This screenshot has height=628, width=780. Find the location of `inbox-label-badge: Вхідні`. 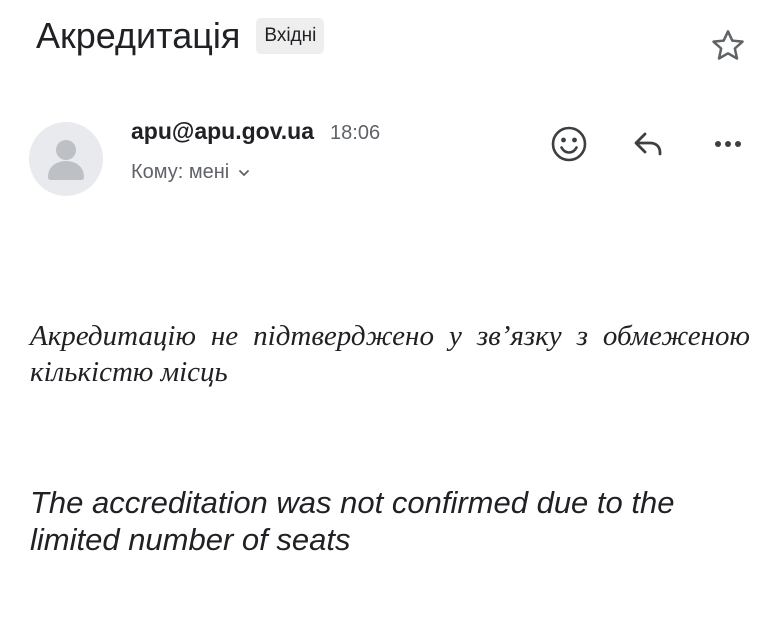

inbox-label-badge: Вхідні is located at coordinates (290, 36).